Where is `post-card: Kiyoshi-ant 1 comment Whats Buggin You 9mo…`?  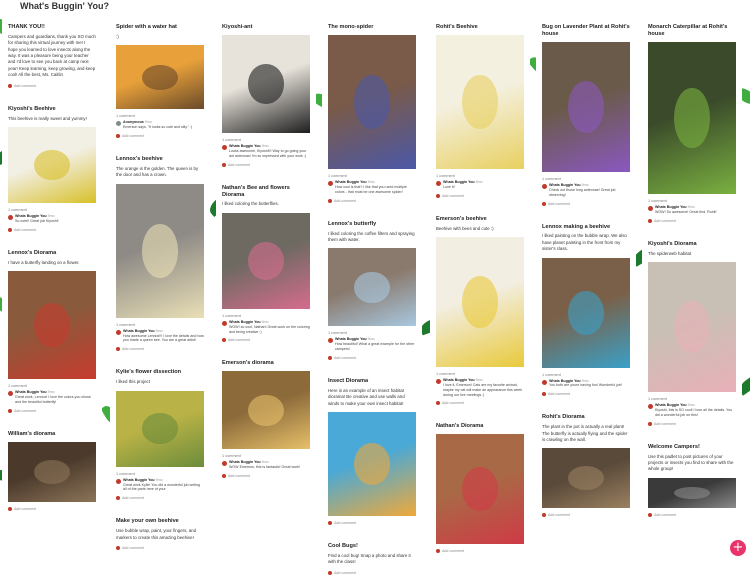 post-card: Kiyoshi-ant 1 comment Whats Buggin You 9mo… is located at coordinates (266, 95).